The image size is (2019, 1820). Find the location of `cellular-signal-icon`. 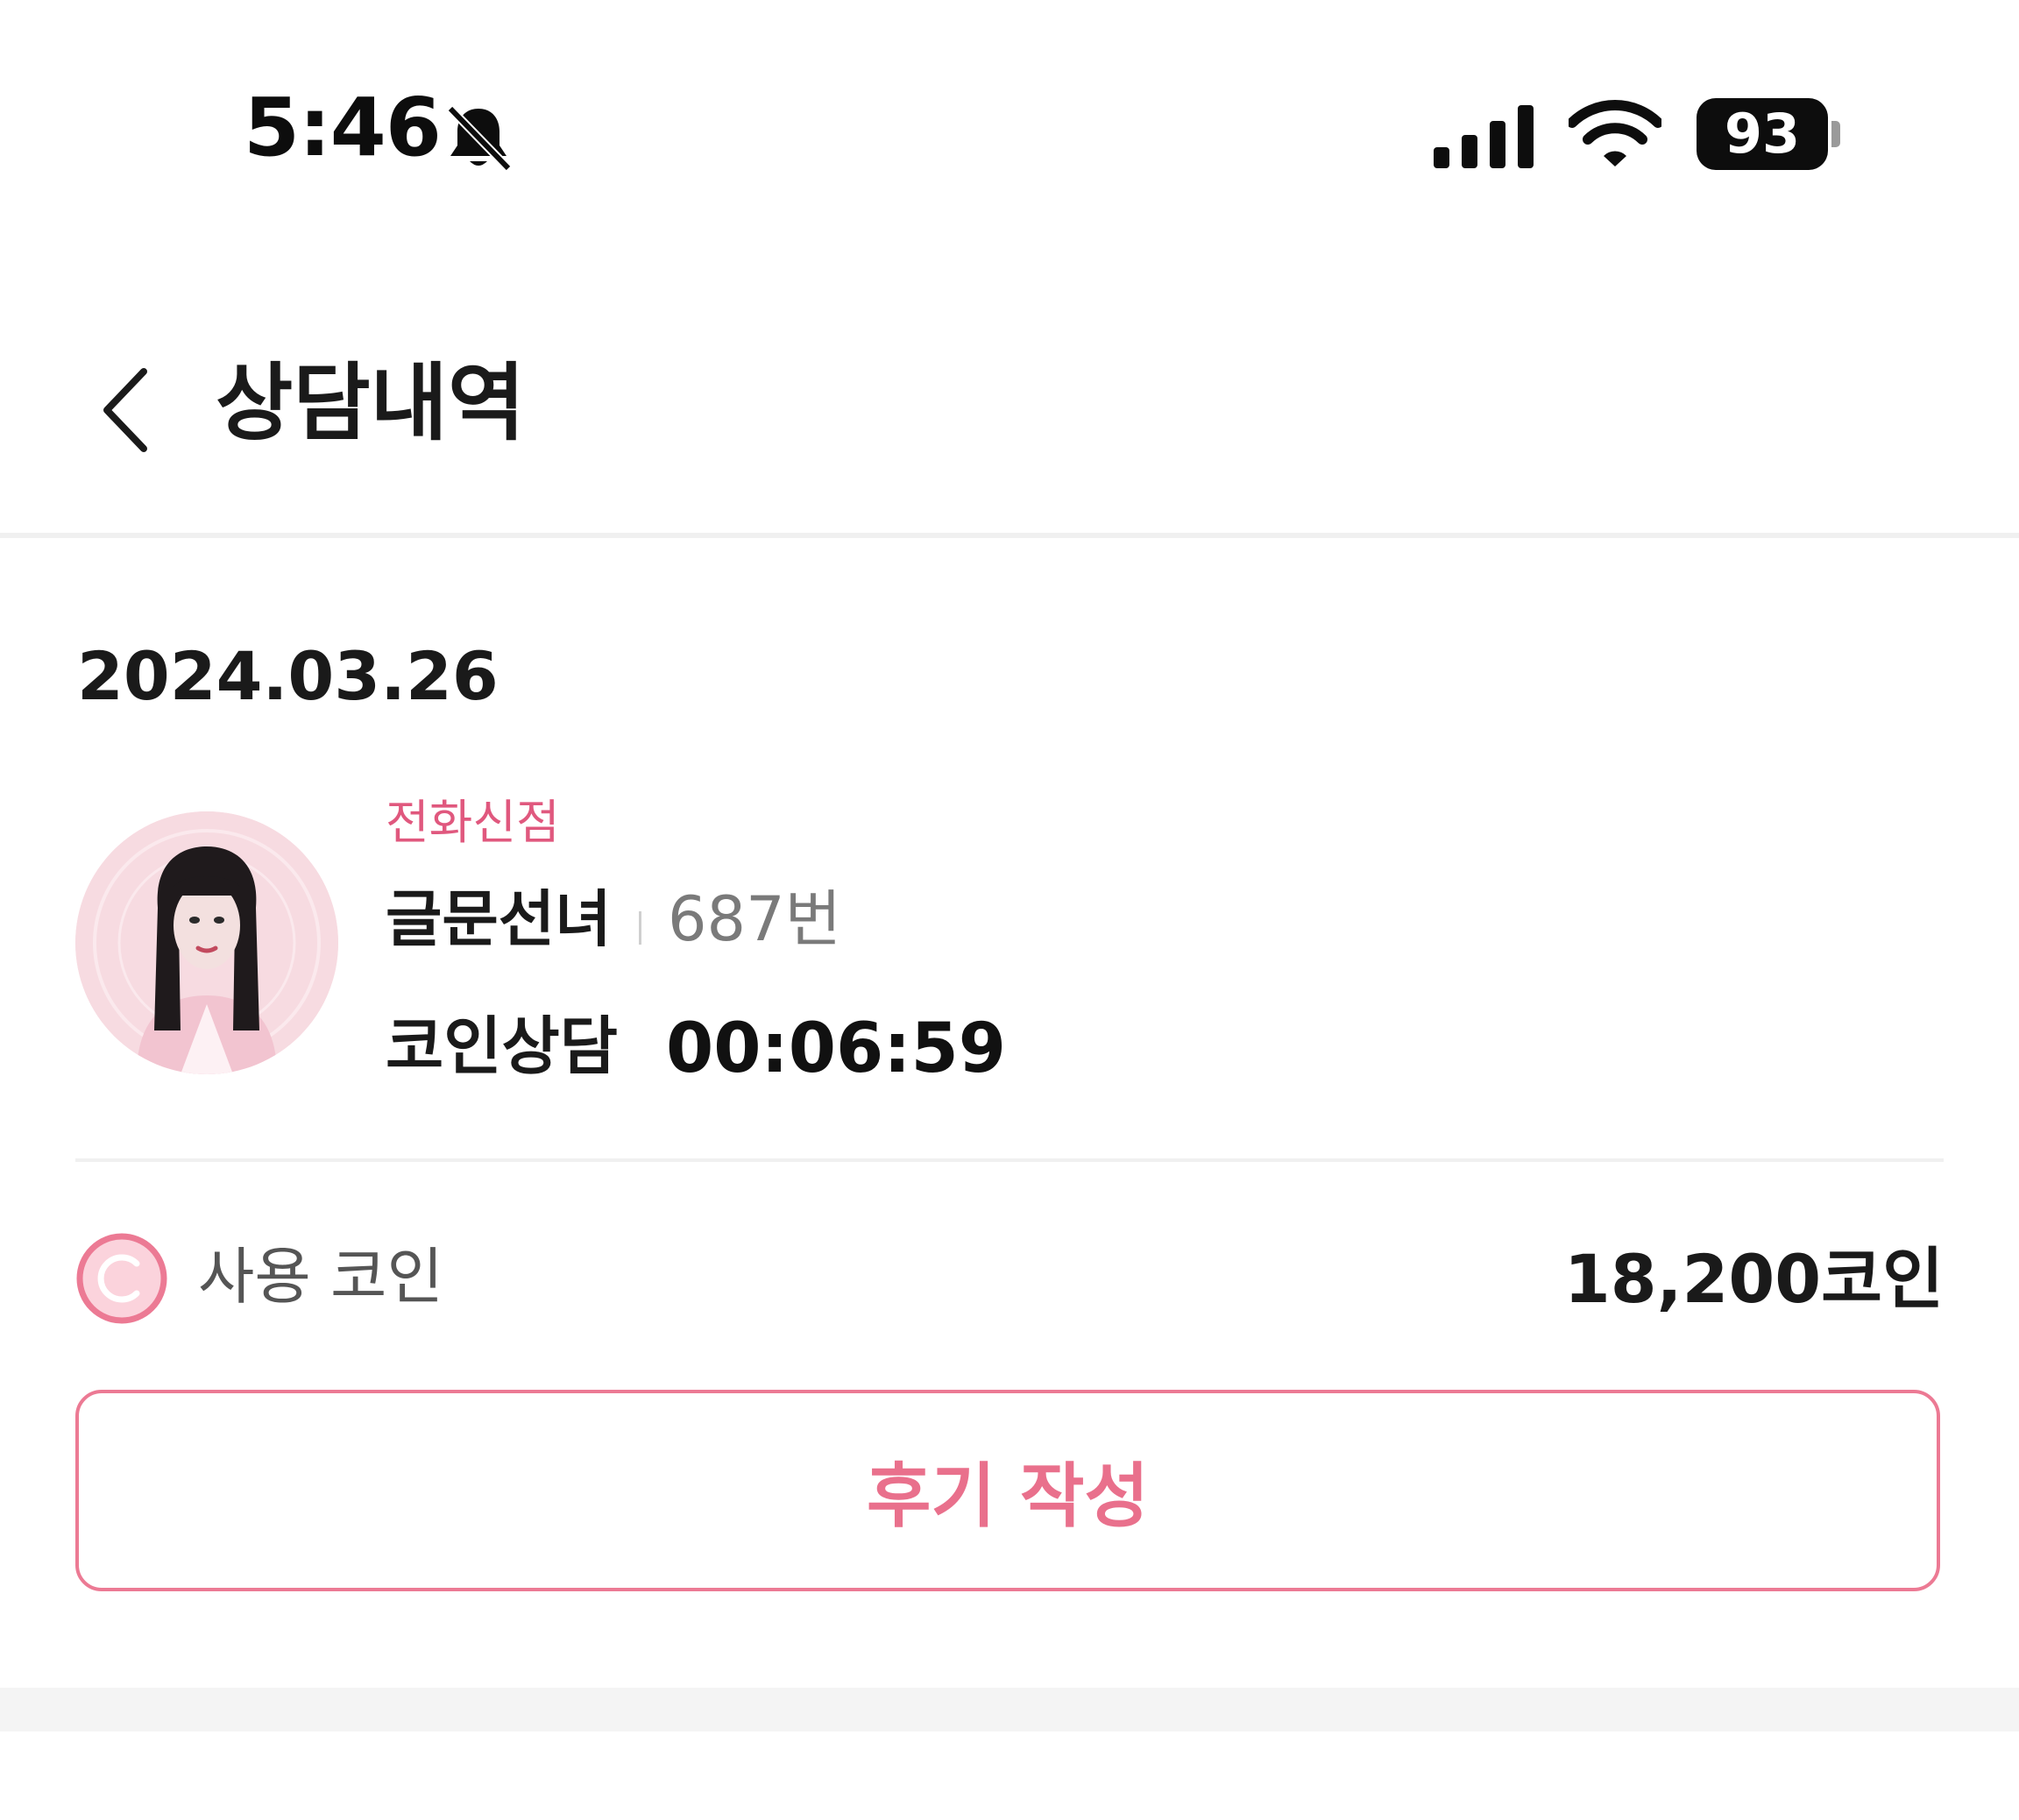

cellular-signal-icon is located at coordinates (1484, 136).